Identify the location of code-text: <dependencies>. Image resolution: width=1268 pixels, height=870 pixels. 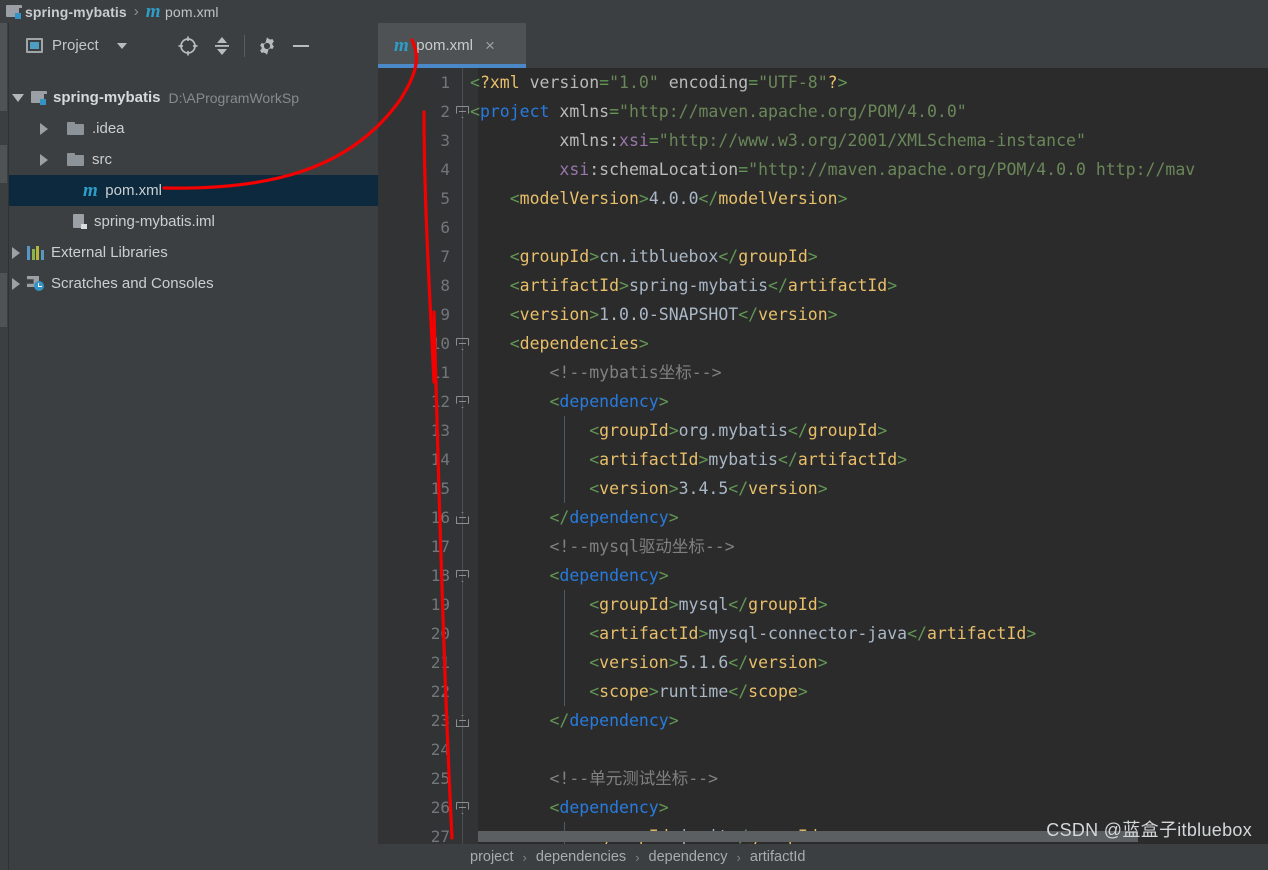
(559, 343).